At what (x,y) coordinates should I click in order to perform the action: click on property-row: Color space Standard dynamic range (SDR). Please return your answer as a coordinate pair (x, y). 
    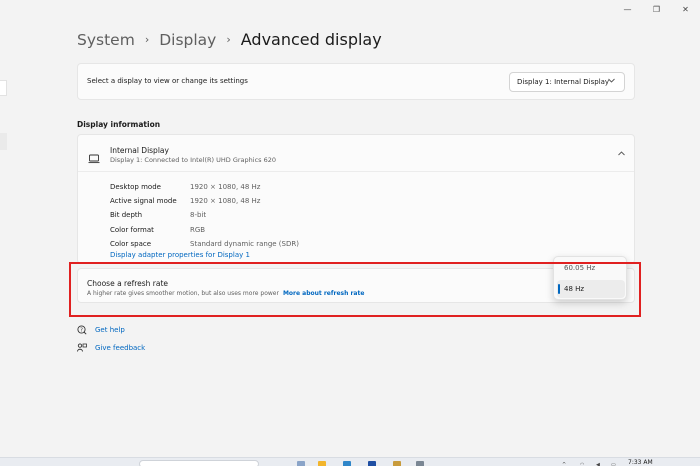
    Looking at the image, I should click on (204, 244).